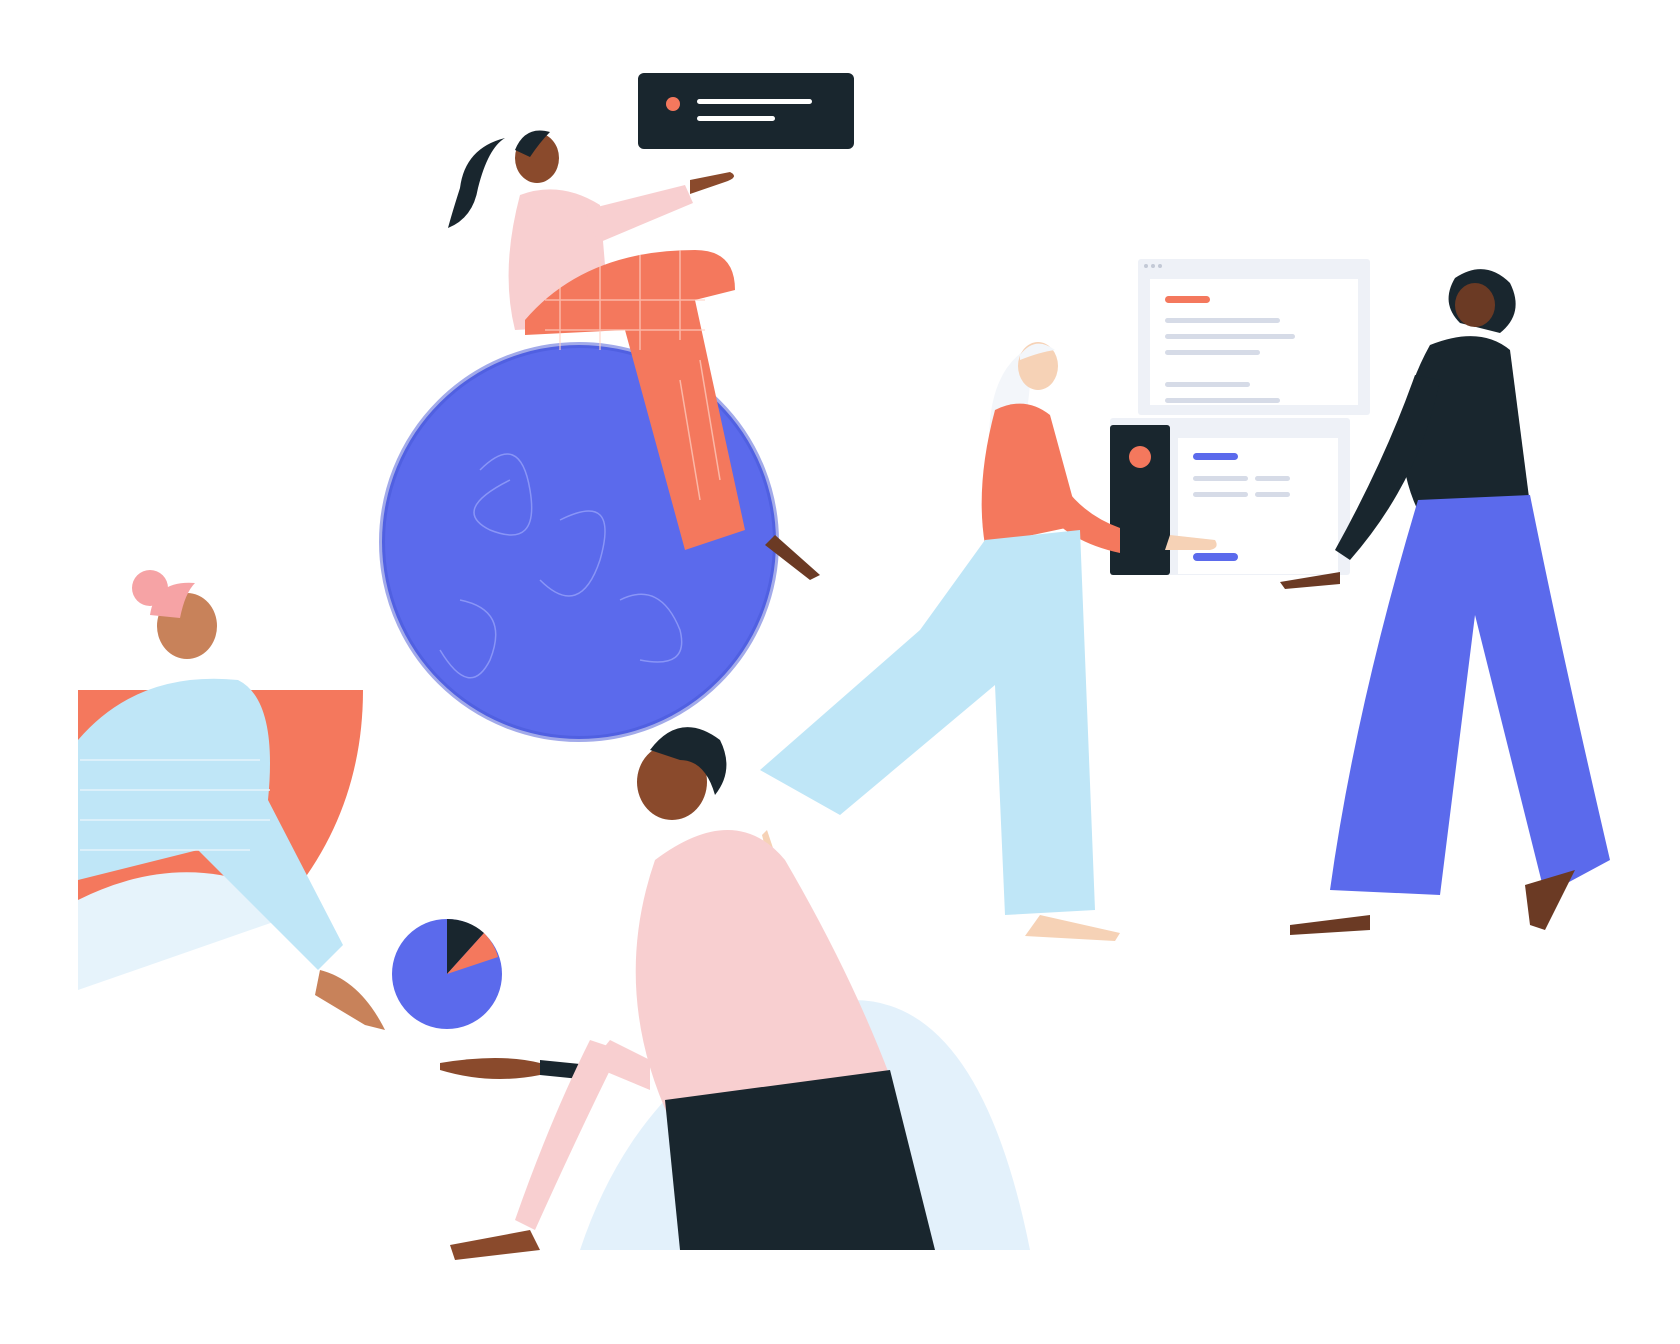 This screenshot has height=1344, width=1680. What do you see at coordinates (746, 111) in the screenshot?
I see `message-card` at bounding box center [746, 111].